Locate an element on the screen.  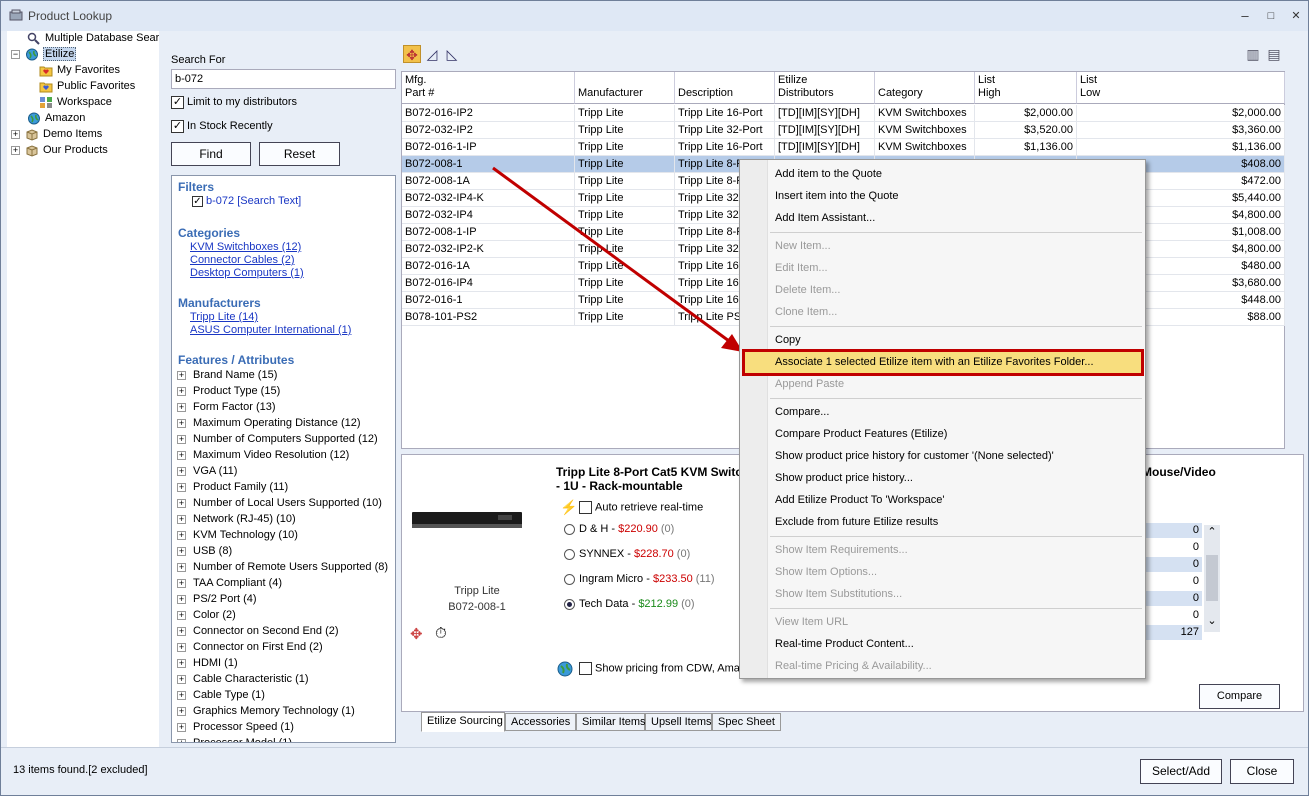
menu-item: Compare Product Features (Etilize) is located at coordinates (861, 434).